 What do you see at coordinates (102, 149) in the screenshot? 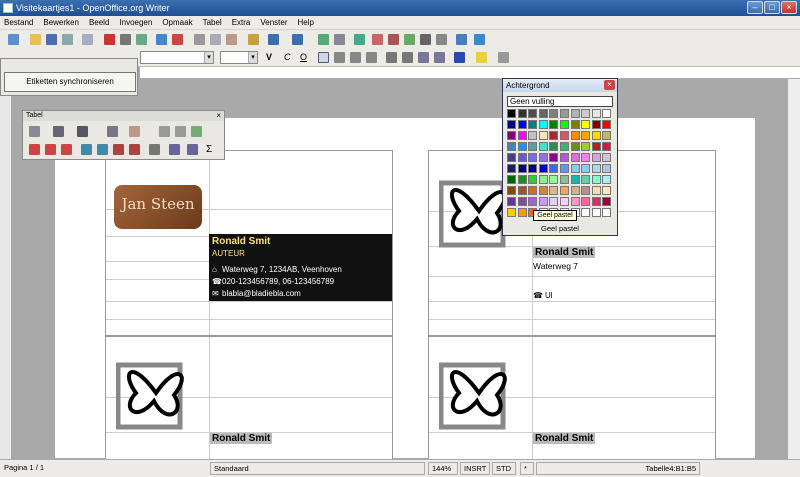
I see `insert-column-icon` at bounding box center [102, 149].